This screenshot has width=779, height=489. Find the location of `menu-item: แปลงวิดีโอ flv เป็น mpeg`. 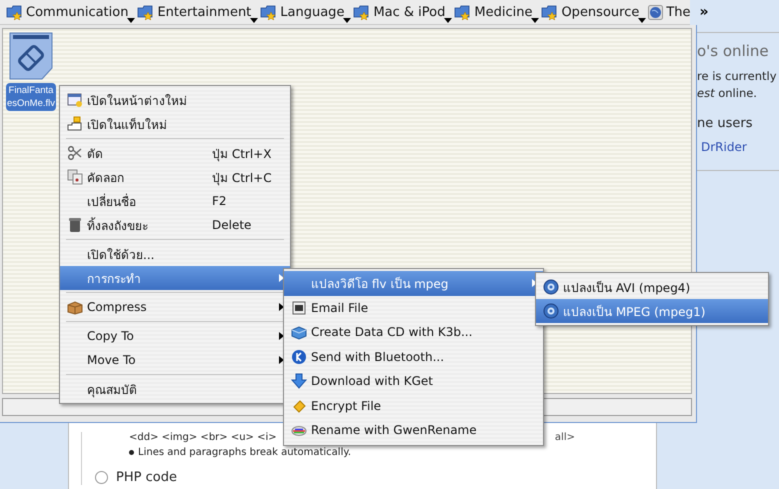

menu-item: แปลงวิดีโอ flv เป็น mpeg is located at coordinates (413, 283).